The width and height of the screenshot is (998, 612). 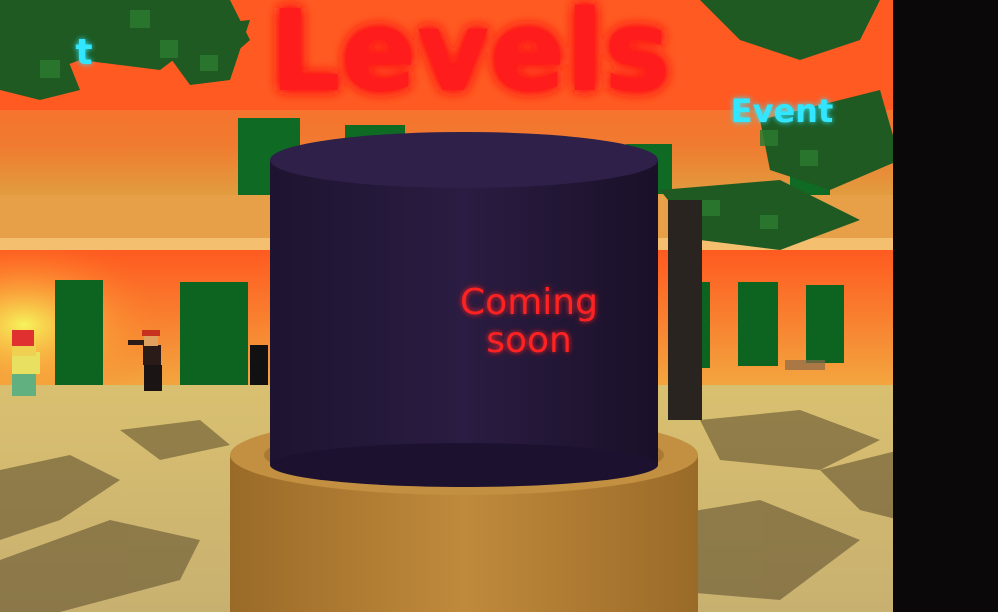 I want to click on npc-shadow-figure, so click(x=259, y=365).